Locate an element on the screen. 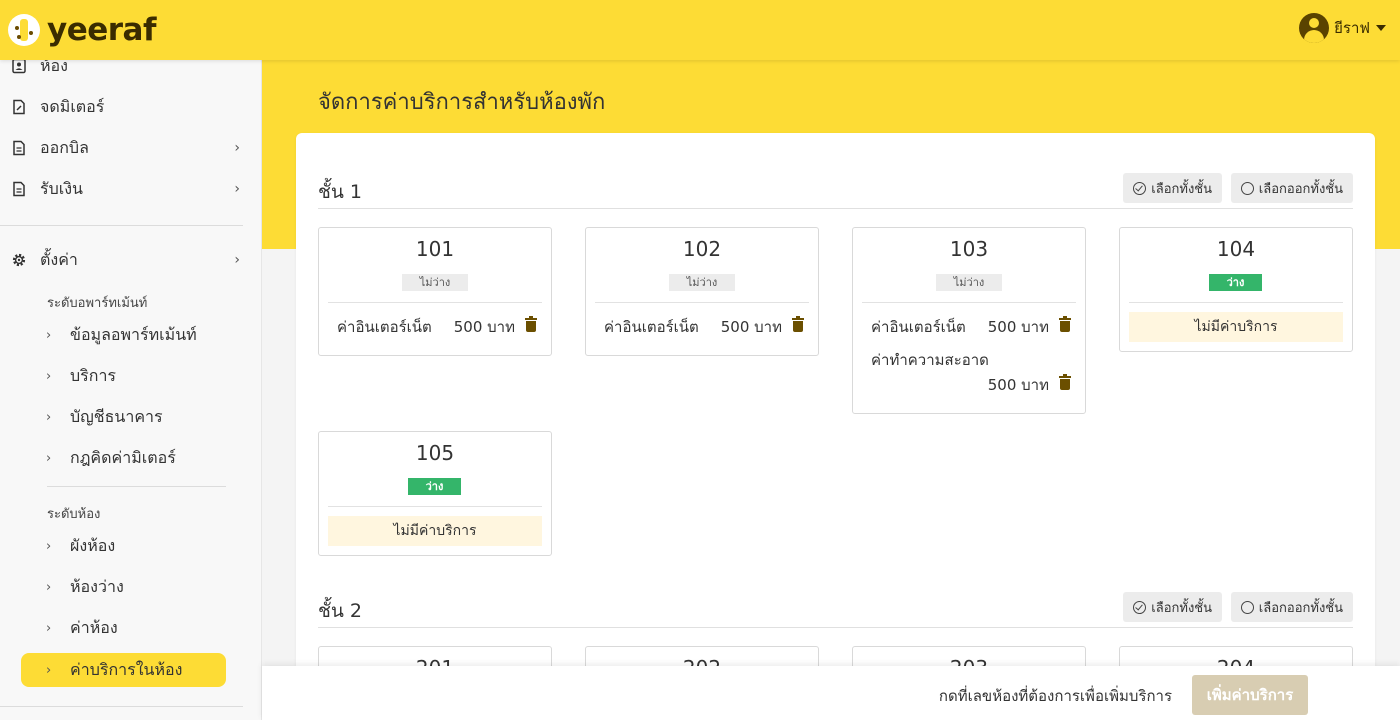  top-bar: yeeraf ยีราฟ is located at coordinates (700, 30).